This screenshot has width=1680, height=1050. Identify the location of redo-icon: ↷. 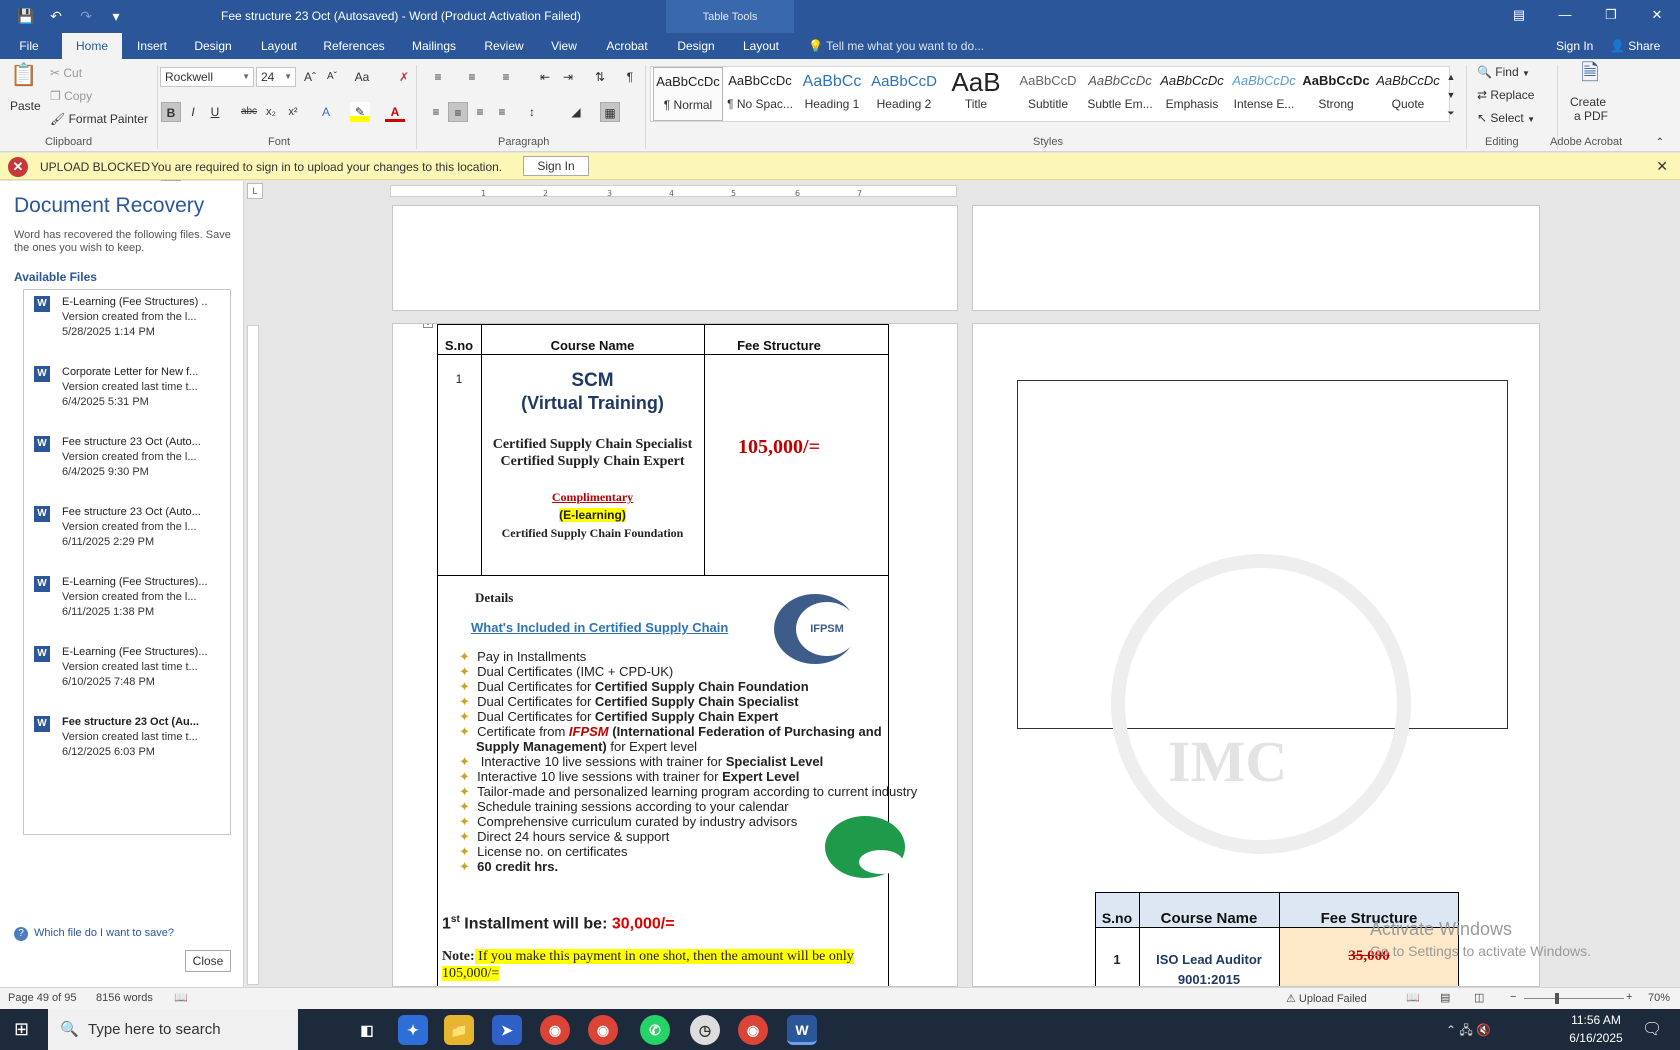
(86, 16).